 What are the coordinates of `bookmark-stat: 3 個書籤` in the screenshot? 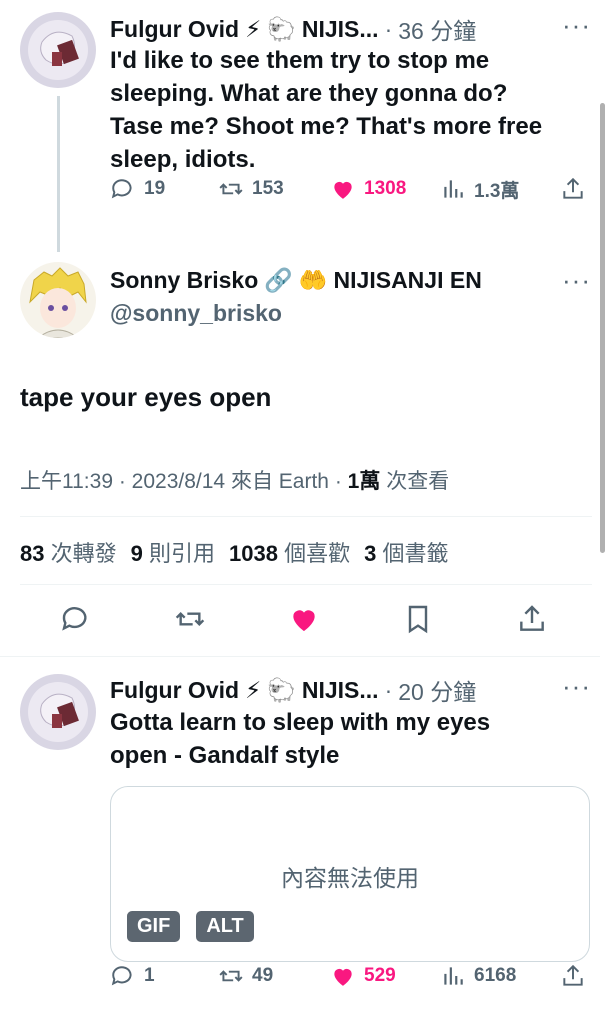 It's located at (406, 552).